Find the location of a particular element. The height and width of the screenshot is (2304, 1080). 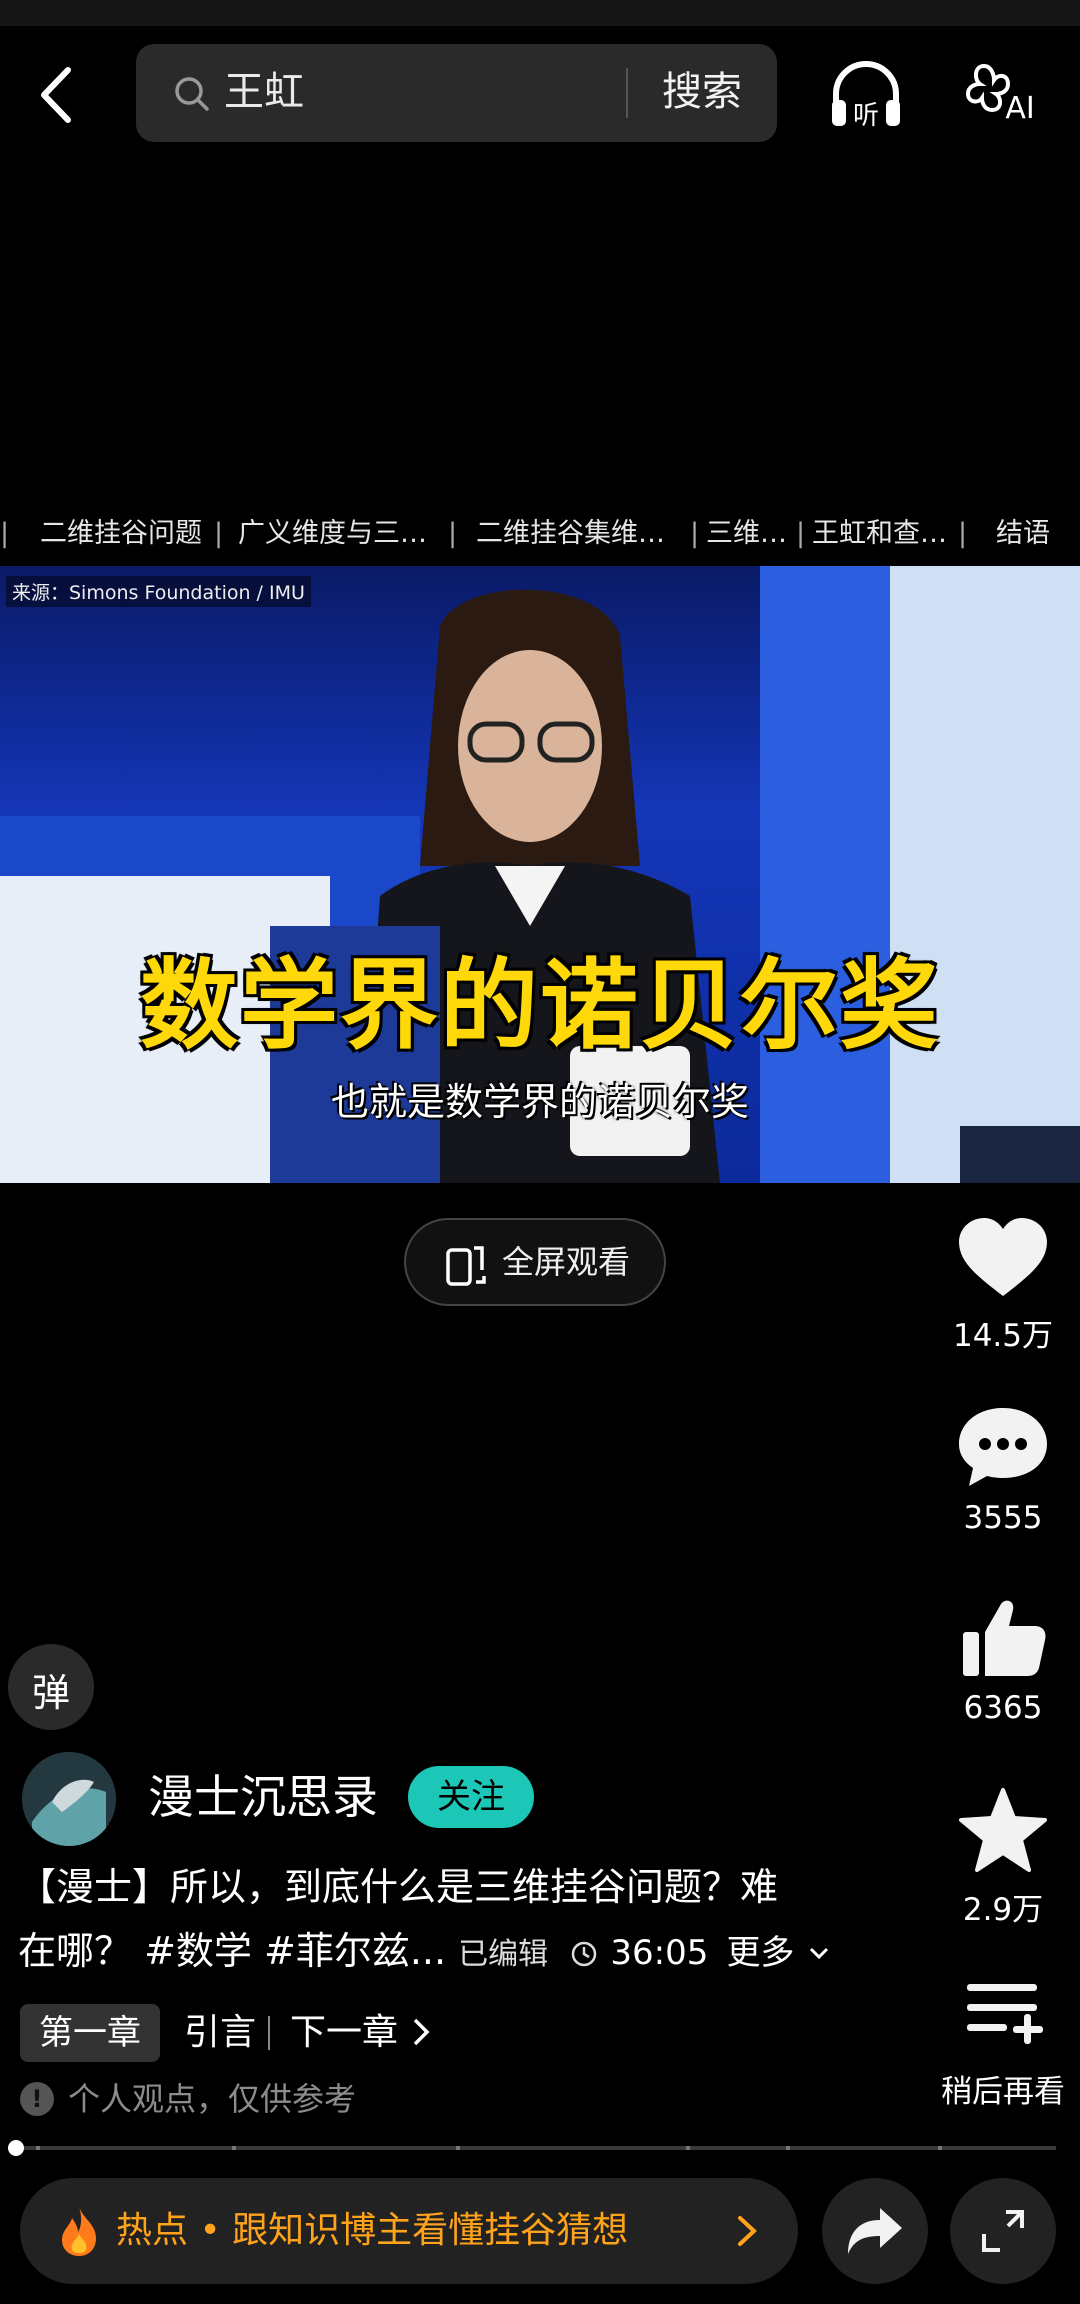

next-chapter-button: 下一章 is located at coordinates (361, 2033).